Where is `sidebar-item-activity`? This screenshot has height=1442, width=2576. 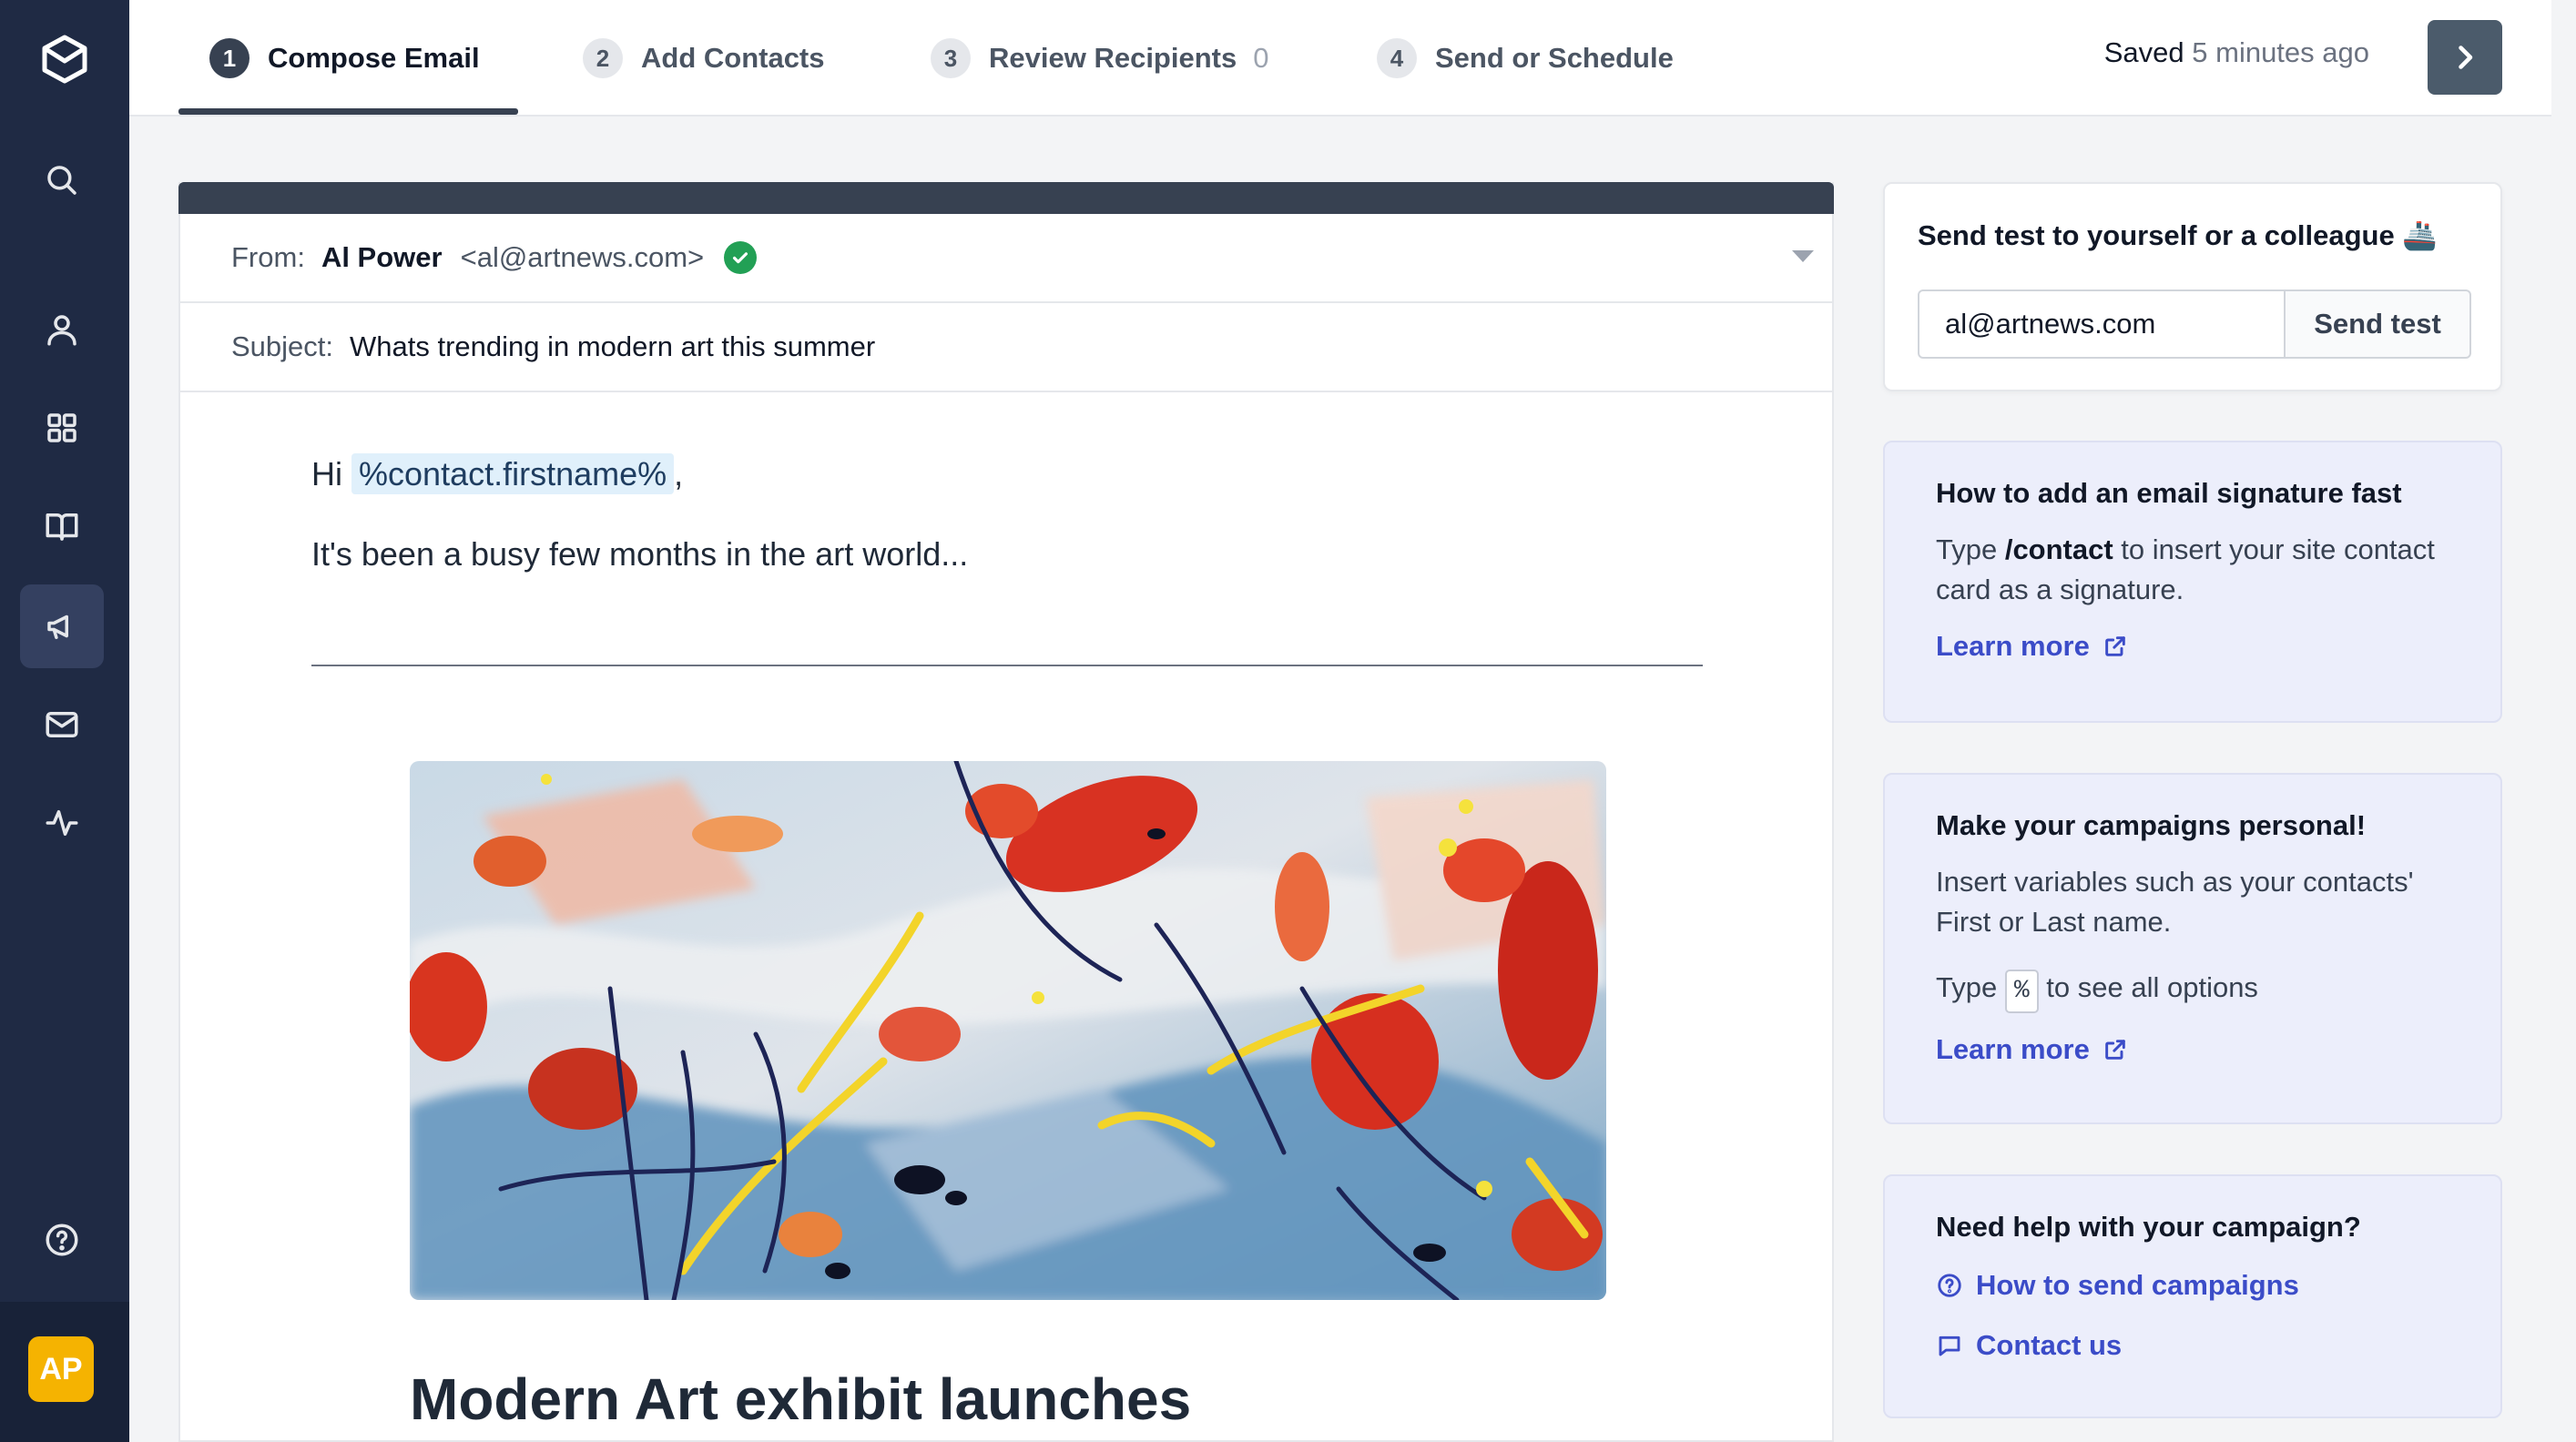 sidebar-item-activity is located at coordinates (62, 823).